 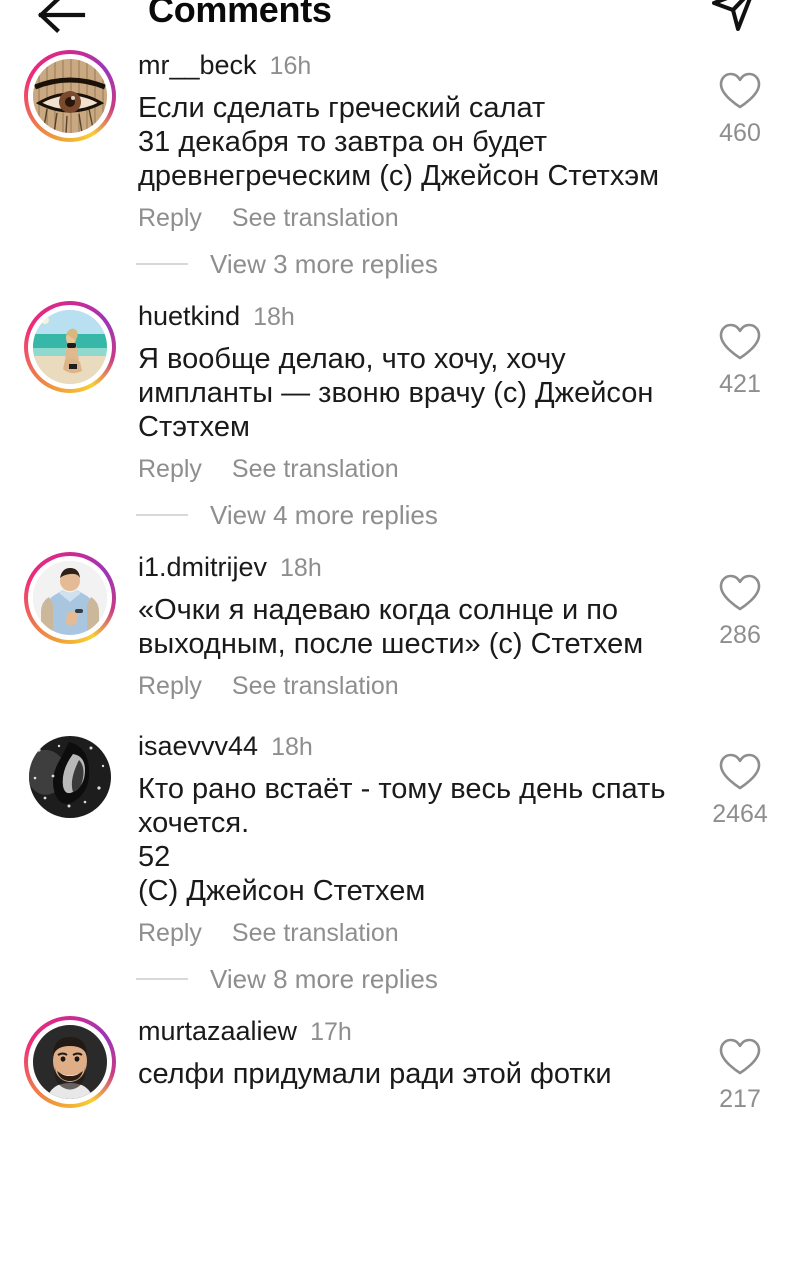 I want to click on like-count: 286, so click(x=740, y=635).